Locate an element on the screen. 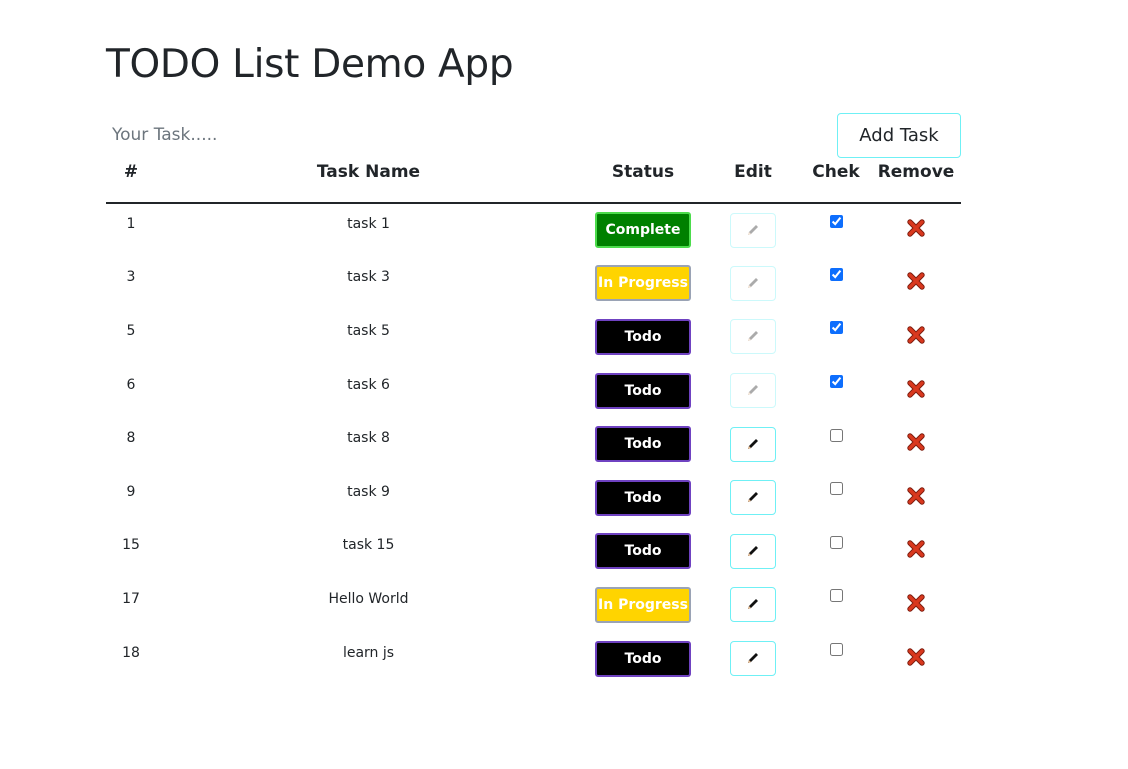 This screenshot has height=769, width=1128. column-header-task-name: Task Name is located at coordinates (368, 177).